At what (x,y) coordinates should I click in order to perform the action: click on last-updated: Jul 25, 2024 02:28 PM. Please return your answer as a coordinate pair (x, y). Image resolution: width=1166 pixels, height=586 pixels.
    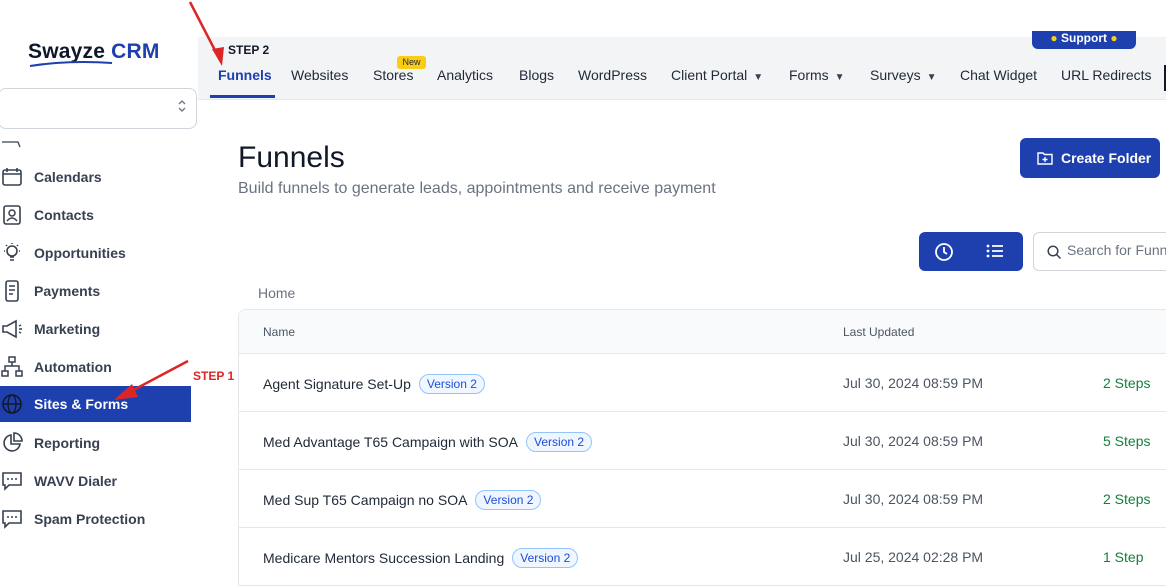
    Looking at the image, I should click on (913, 557).